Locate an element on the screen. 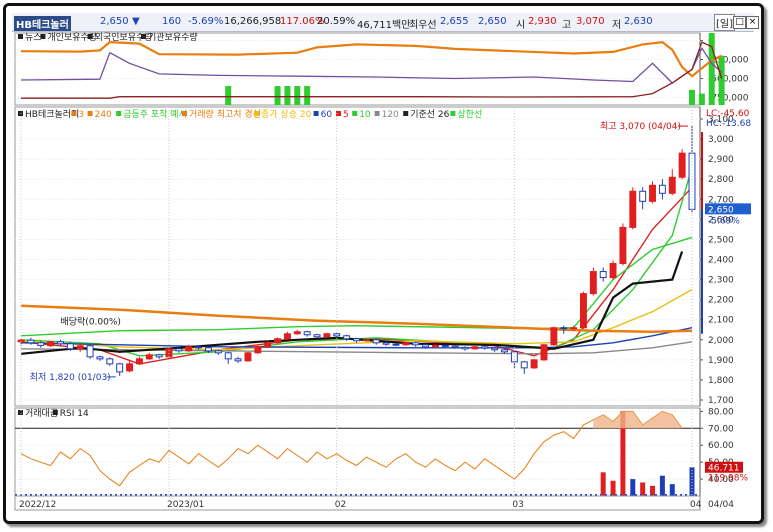  legend-label: RSI 14 is located at coordinates (74, 414).